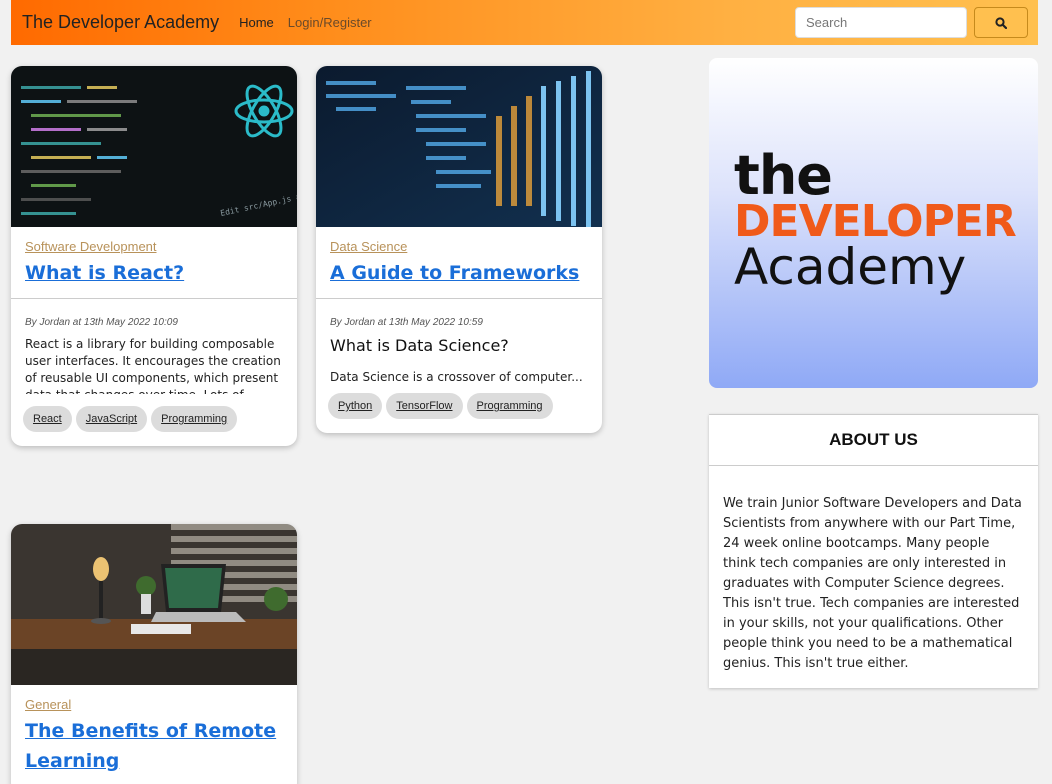 This screenshot has height=784, width=1052. What do you see at coordinates (101, 322) in the screenshot?
I see `post-meta: By Jordan at 13th May 2022 10:09` at bounding box center [101, 322].